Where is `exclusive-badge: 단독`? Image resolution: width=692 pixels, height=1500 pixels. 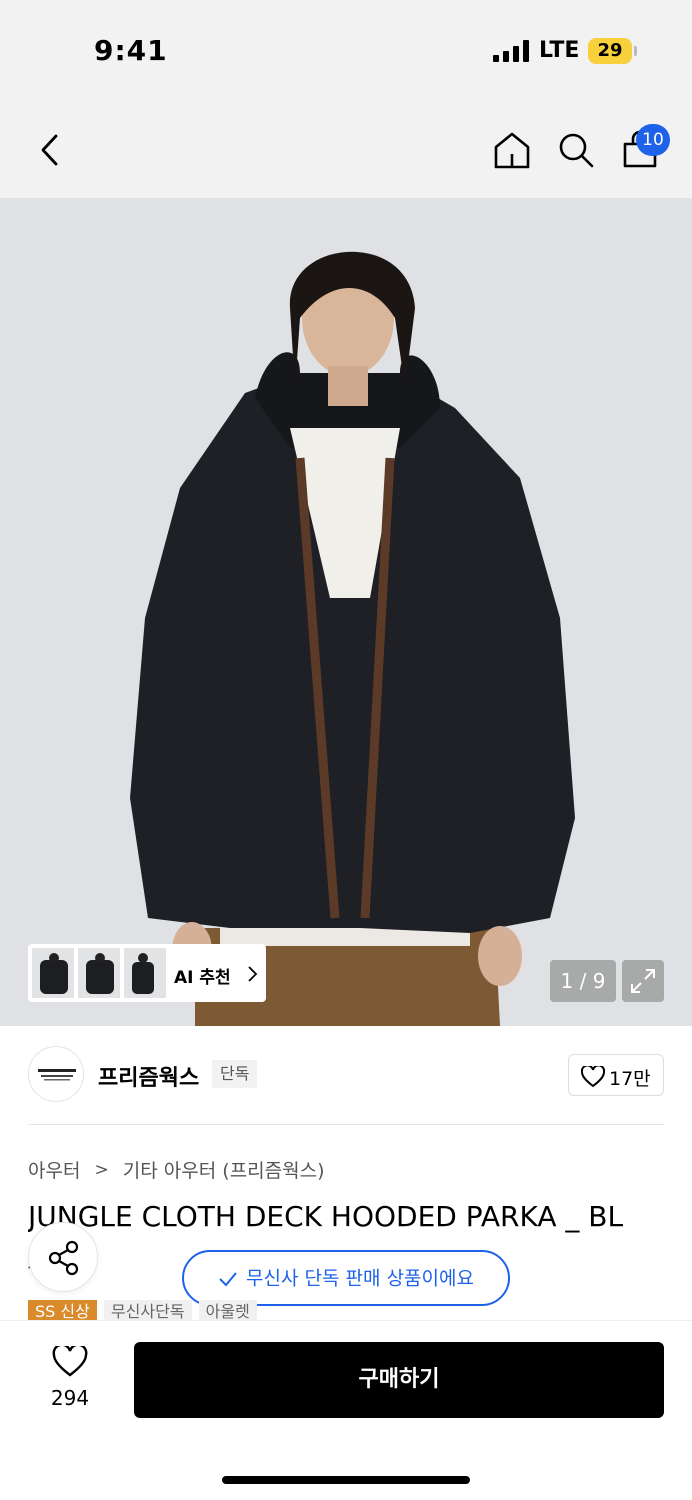
exclusive-badge: 단독 is located at coordinates (235, 1074).